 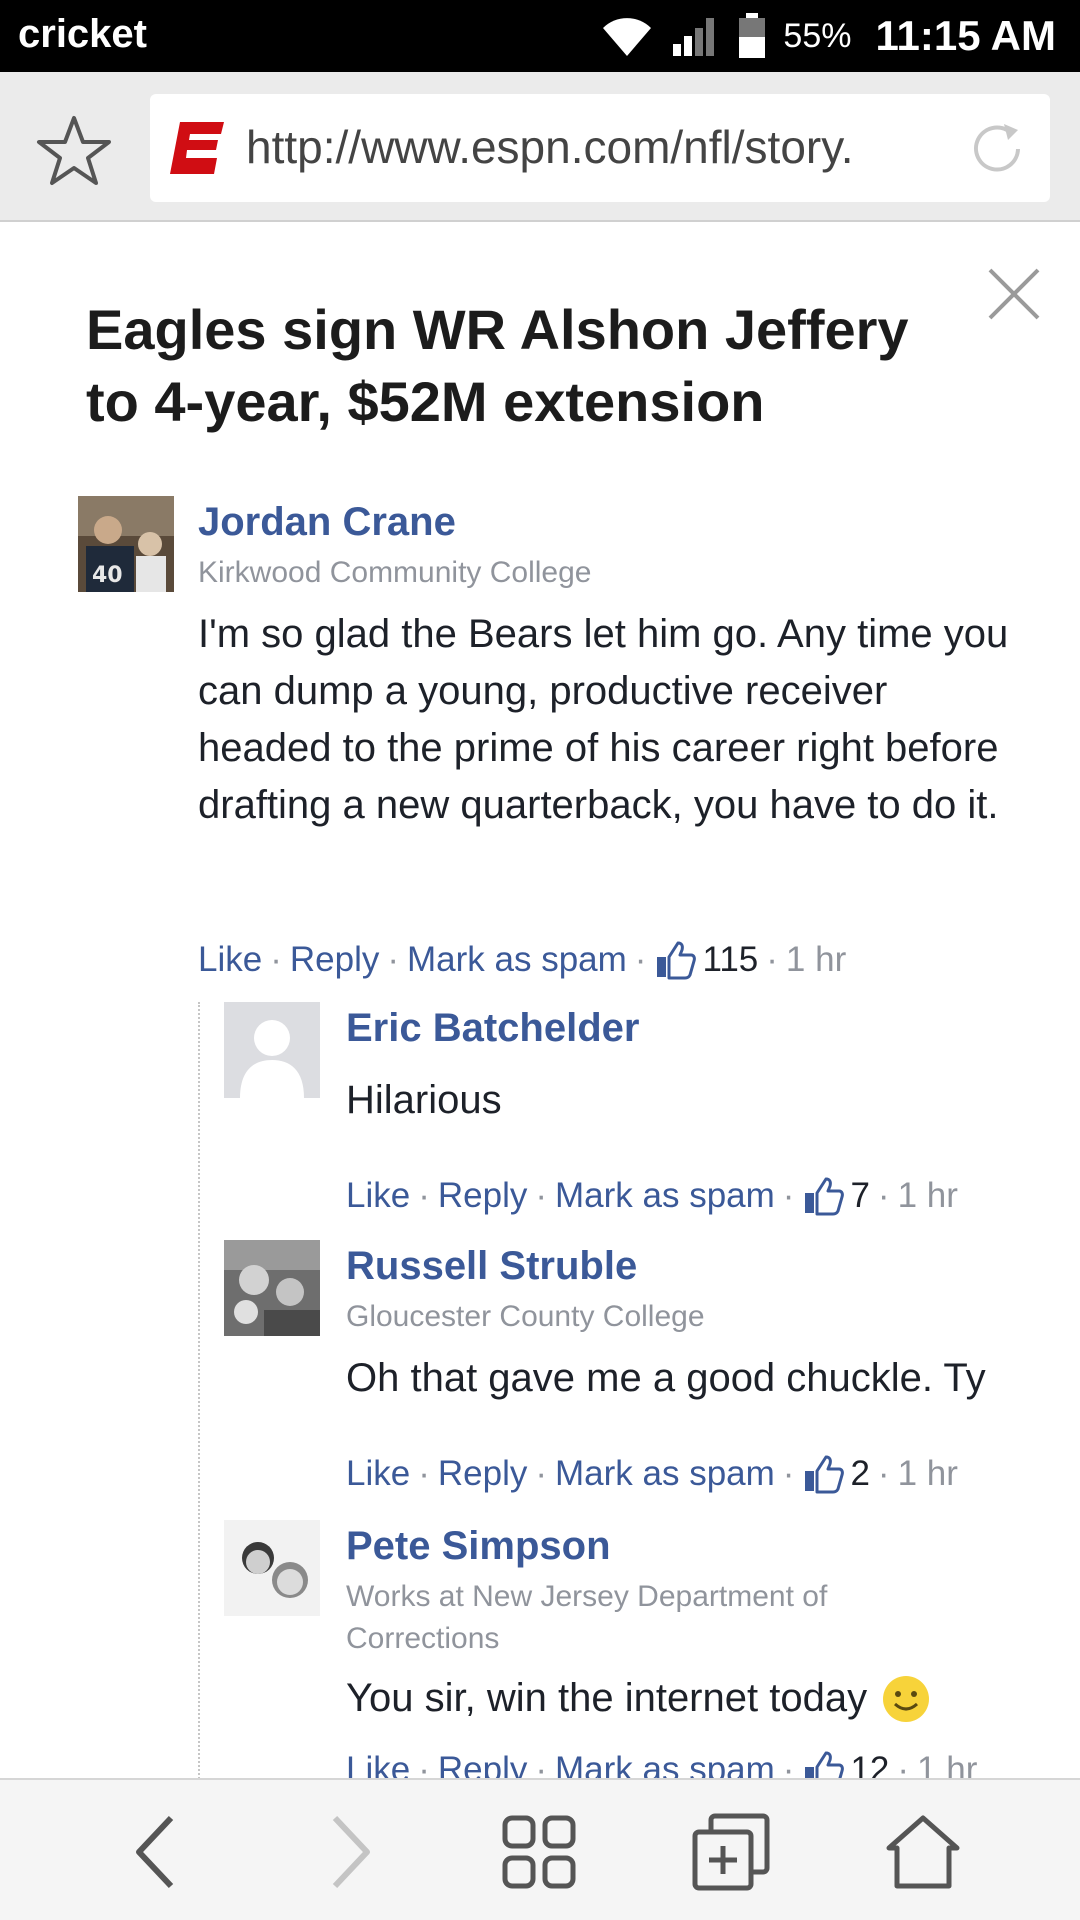 I want to click on like-count: 7, so click(x=860, y=1195).